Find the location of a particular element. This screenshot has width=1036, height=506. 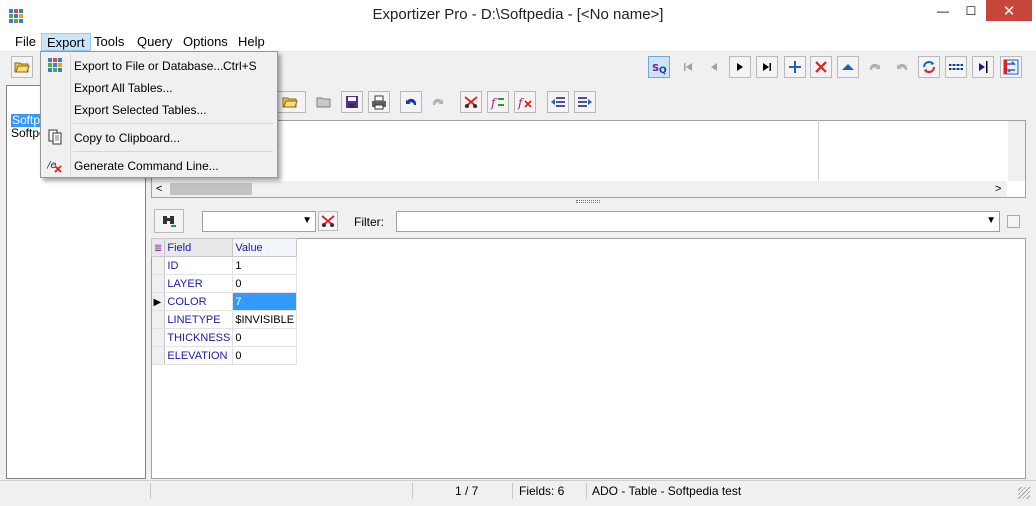

refresh-button is located at coordinates (929, 67).